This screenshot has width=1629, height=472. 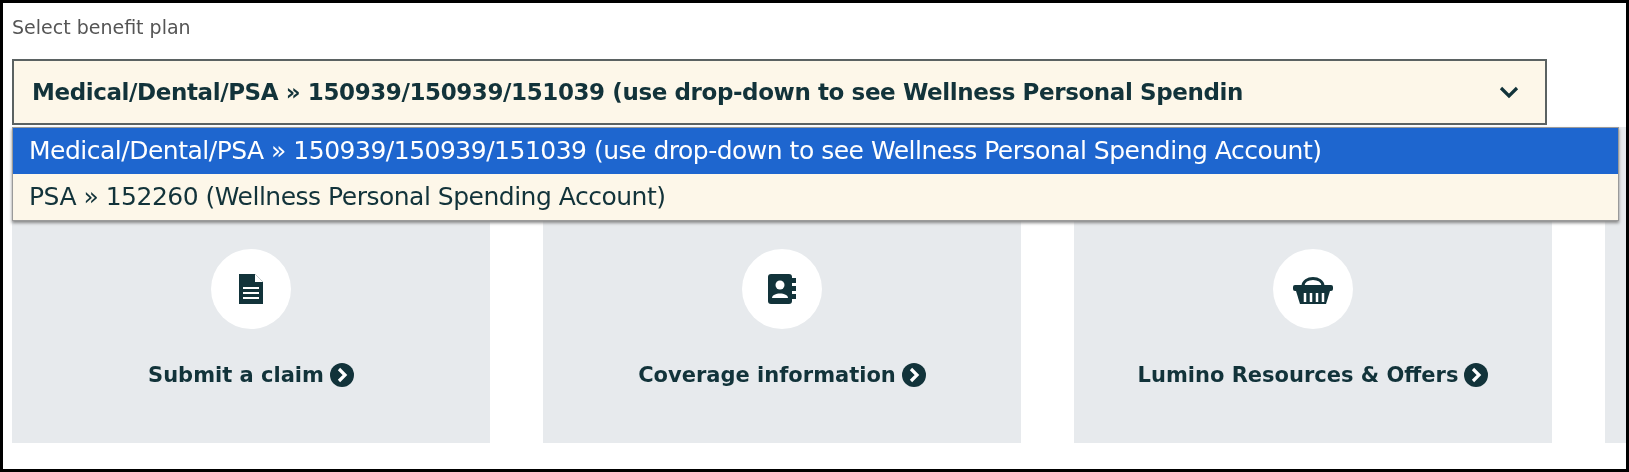 What do you see at coordinates (1509, 92) in the screenshot?
I see `chevron-down-icon` at bounding box center [1509, 92].